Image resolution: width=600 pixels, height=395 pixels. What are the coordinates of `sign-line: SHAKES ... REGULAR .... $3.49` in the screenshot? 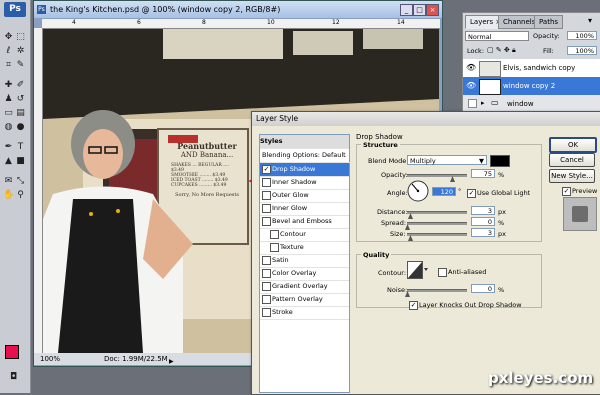 It's located at (200, 168).